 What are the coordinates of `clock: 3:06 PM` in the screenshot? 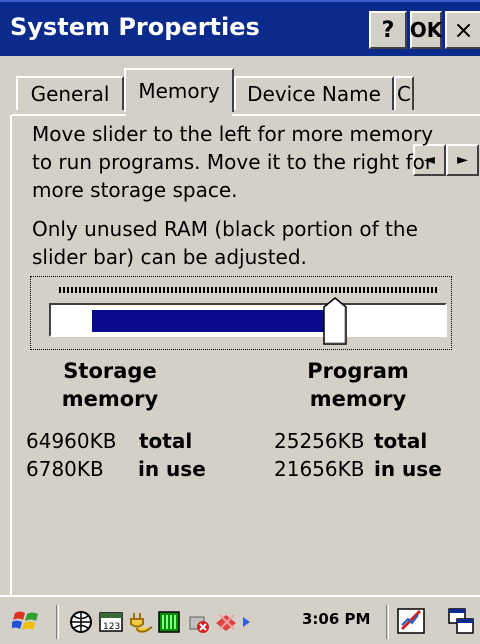 It's located at (336, 619).